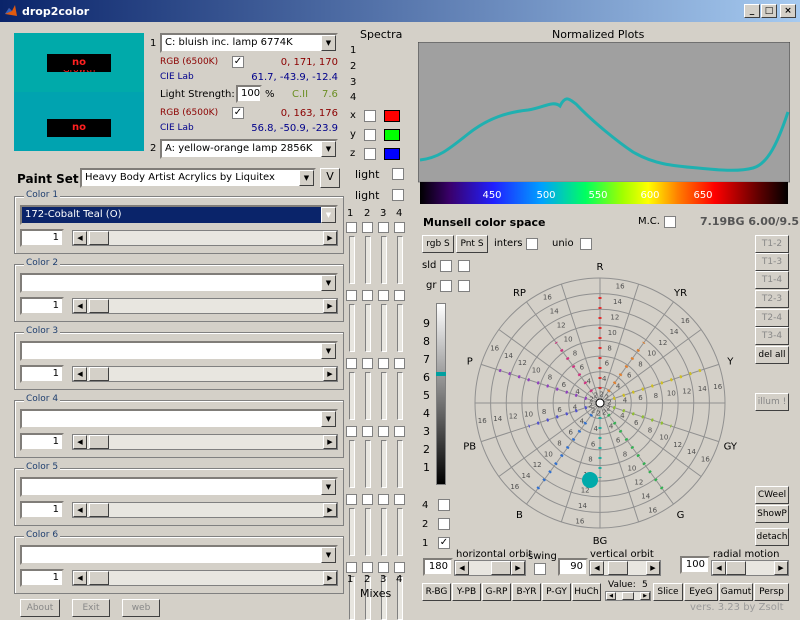 The width and height of the screenshot is (800, 620). What do you see at coordinates (736, 592) in the screenshot?
I see `mode-button-gamut: Gamut` at bounding box center [736, 592].